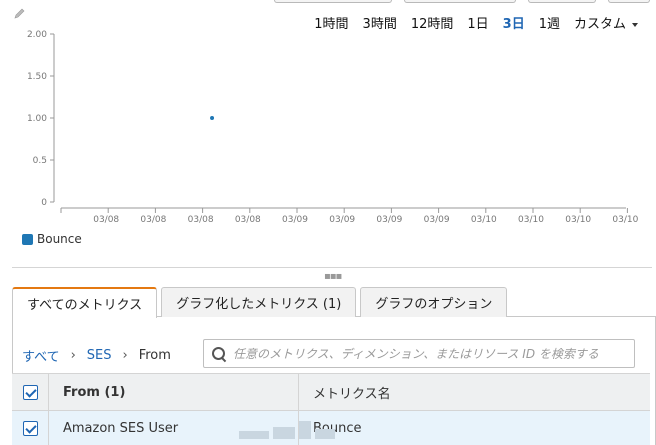 The width and height of the screenshot is (656, 445). I want to click on select-all-cell, so click(30, 392).